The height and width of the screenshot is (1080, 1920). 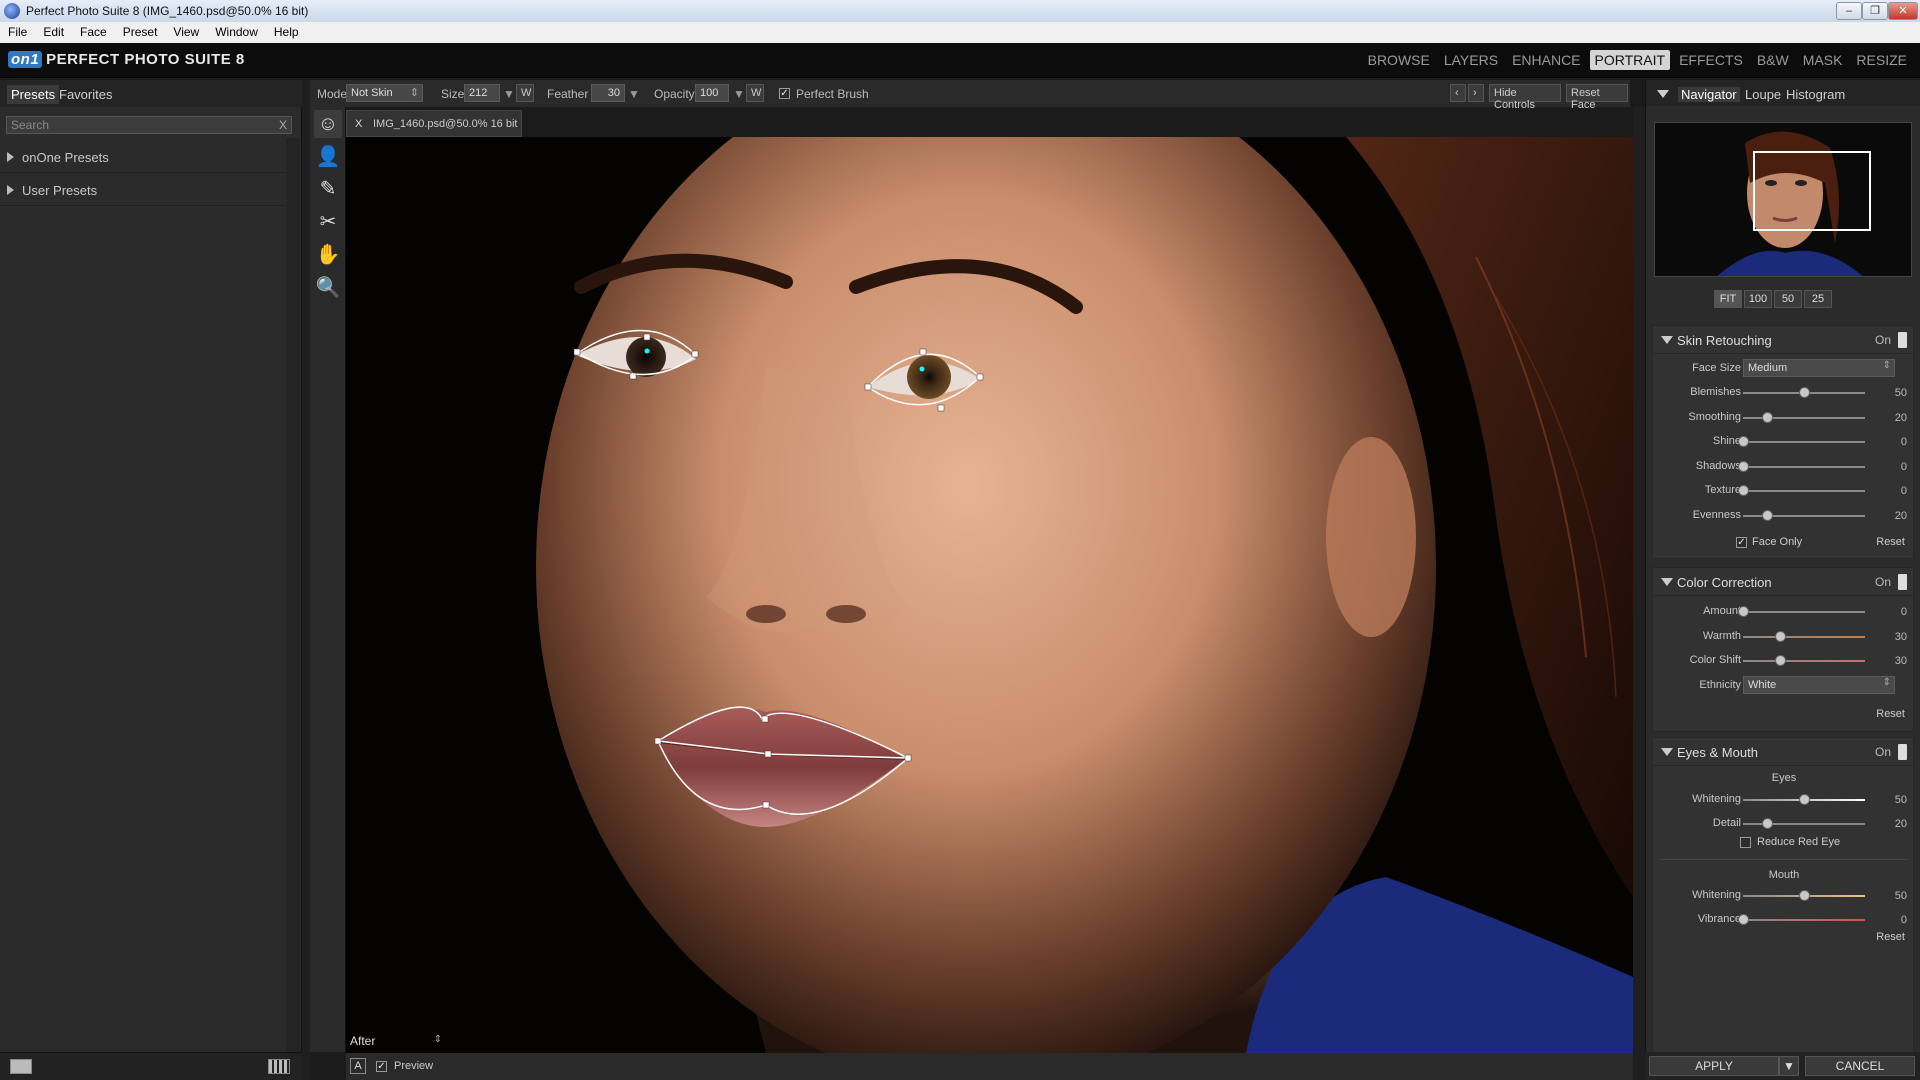 I want to click on module-portrait: PORTRAIT, so click(x=1630, y=60).